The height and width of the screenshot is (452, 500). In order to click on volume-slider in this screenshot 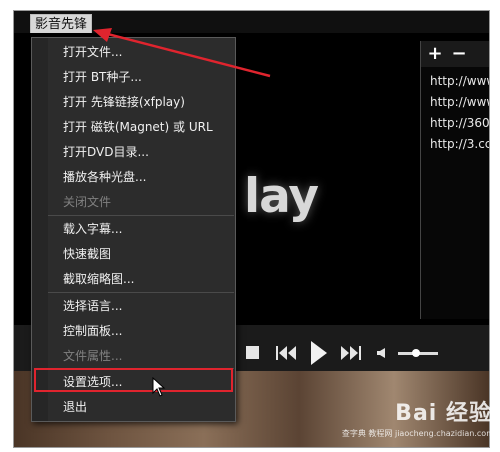, I will do `click(418, 353)`.